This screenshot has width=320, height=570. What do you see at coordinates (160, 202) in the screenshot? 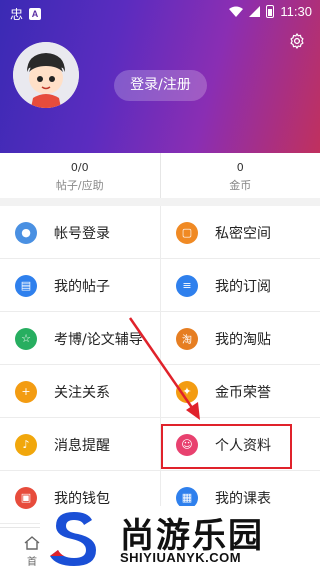
I see `section-divider` at bounding box center [160, 202].